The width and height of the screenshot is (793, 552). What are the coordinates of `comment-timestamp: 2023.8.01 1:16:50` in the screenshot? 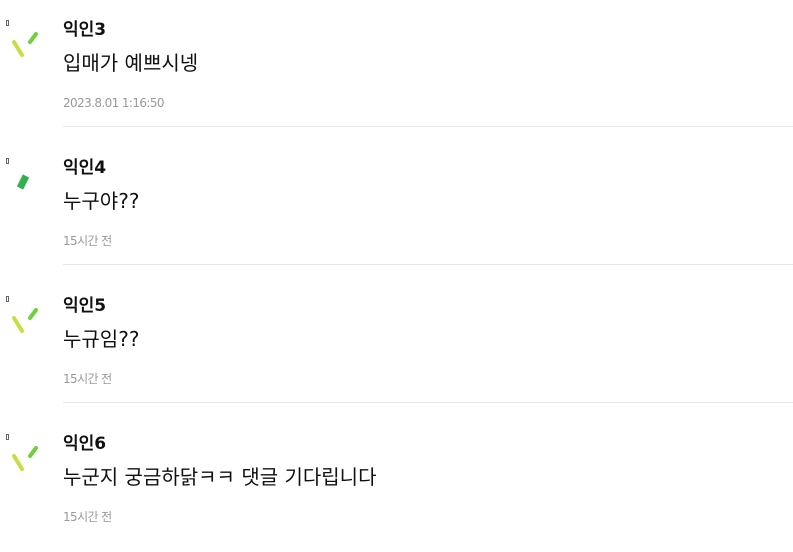 It's located at (114, 103).